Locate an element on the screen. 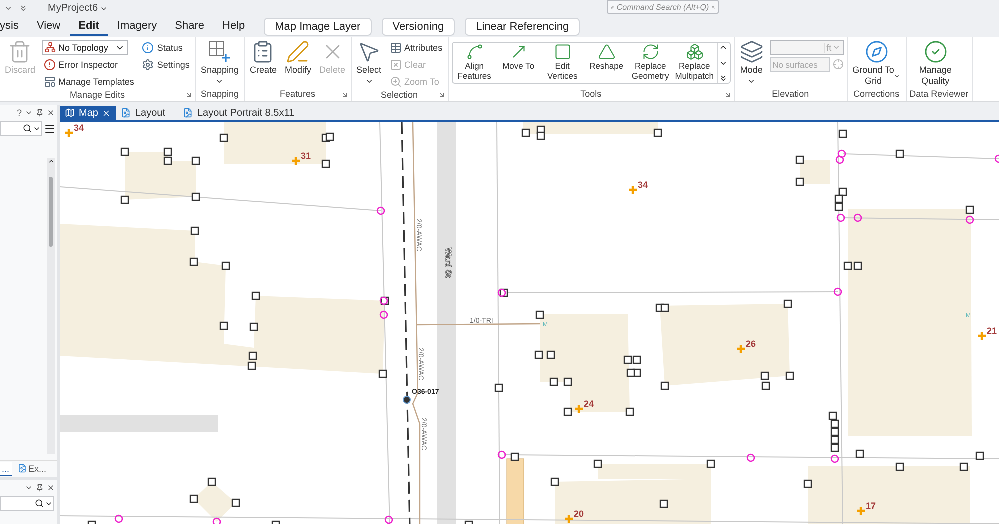 The image size is (999, 524). gallery-tool: Align Features is located at coordinates (475, 63).